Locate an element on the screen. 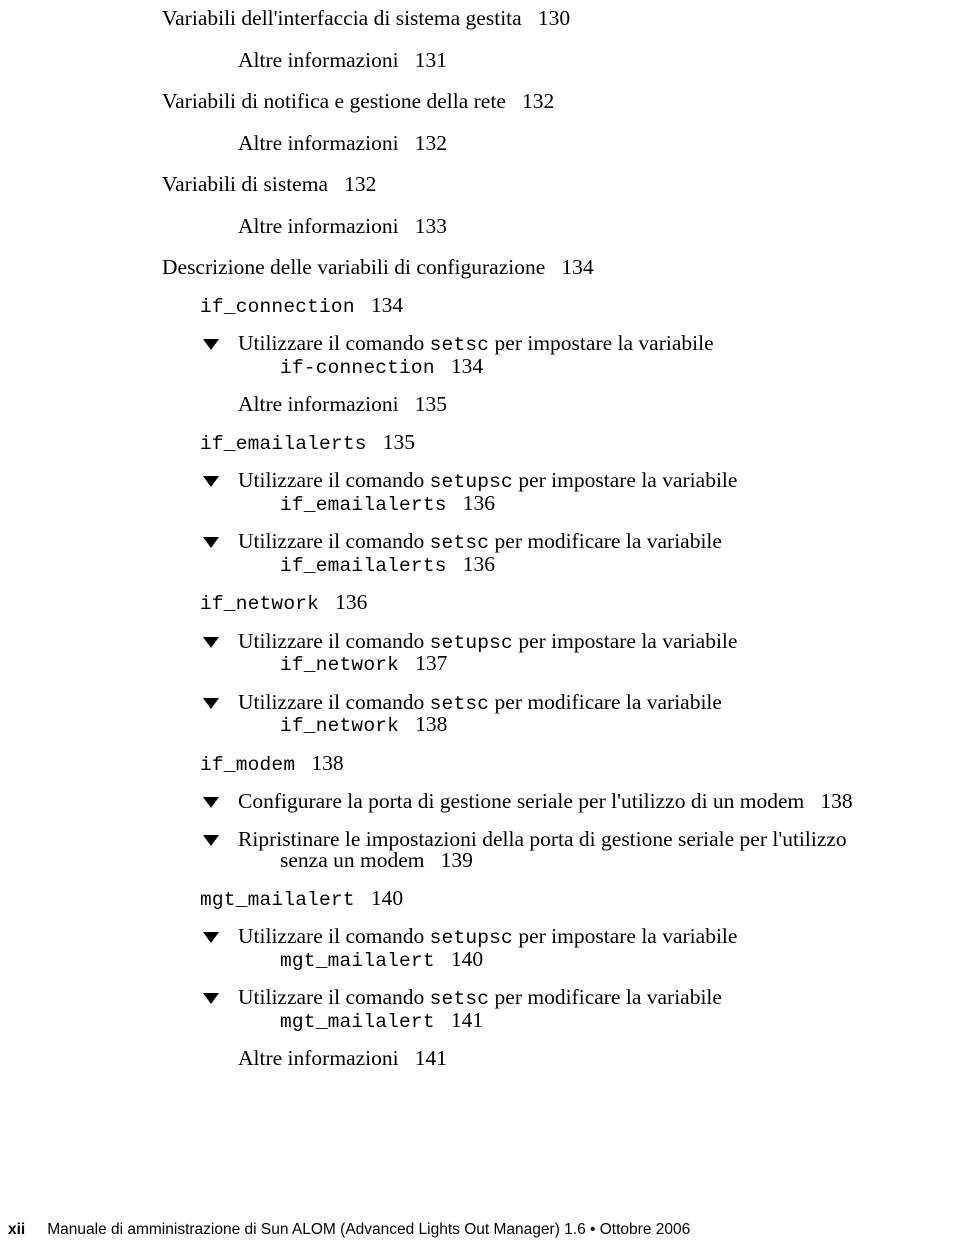 The height and width of the screenshot is (1257, 960). toc-entry-variable: if_modem 138 is located at coordinates (580, 763).